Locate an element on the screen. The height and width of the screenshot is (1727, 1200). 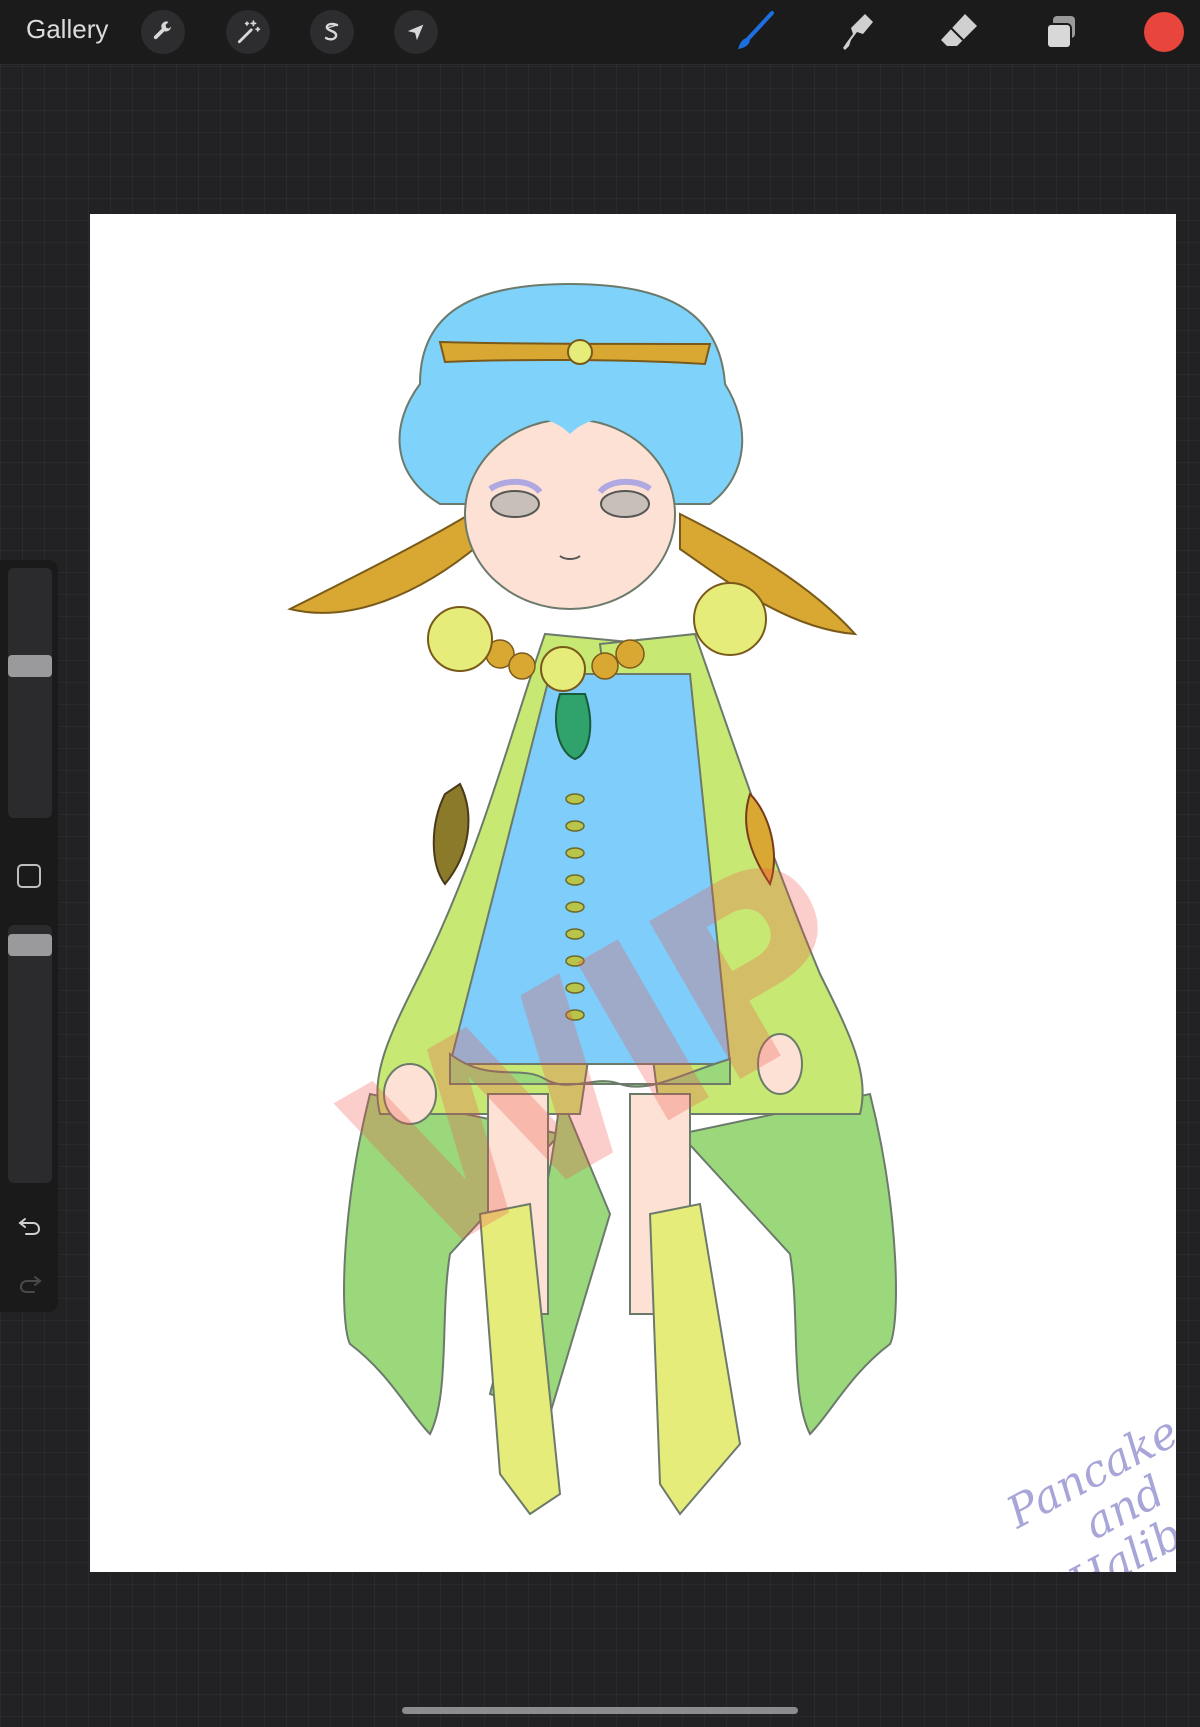
brush-icon is located at coordinates (756, 30).